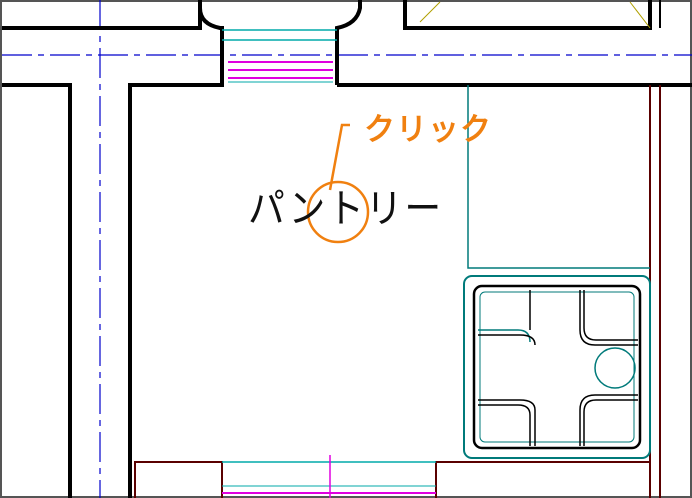  What do you see at coordinates (655, 291) in the screenshot?
I see `right-cabinet-wall` at bounding box center [655, 291].